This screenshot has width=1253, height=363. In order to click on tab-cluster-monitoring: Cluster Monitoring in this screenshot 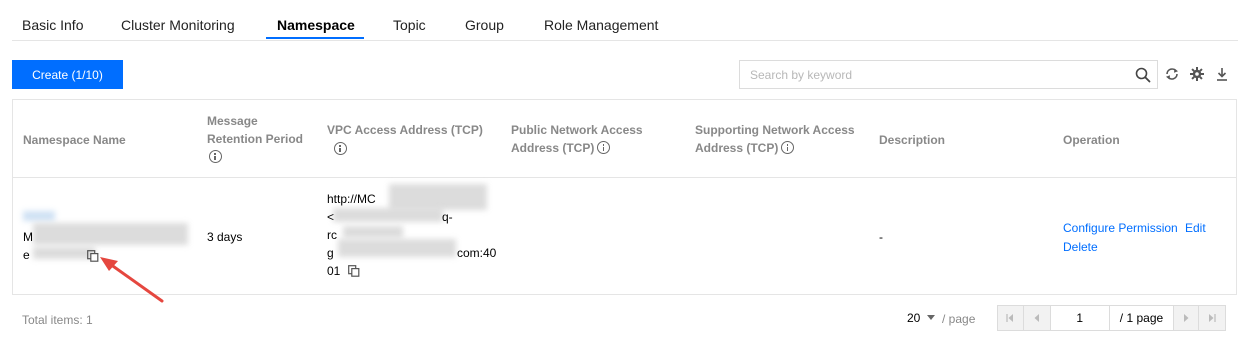, I will do `click(178, 25)`.